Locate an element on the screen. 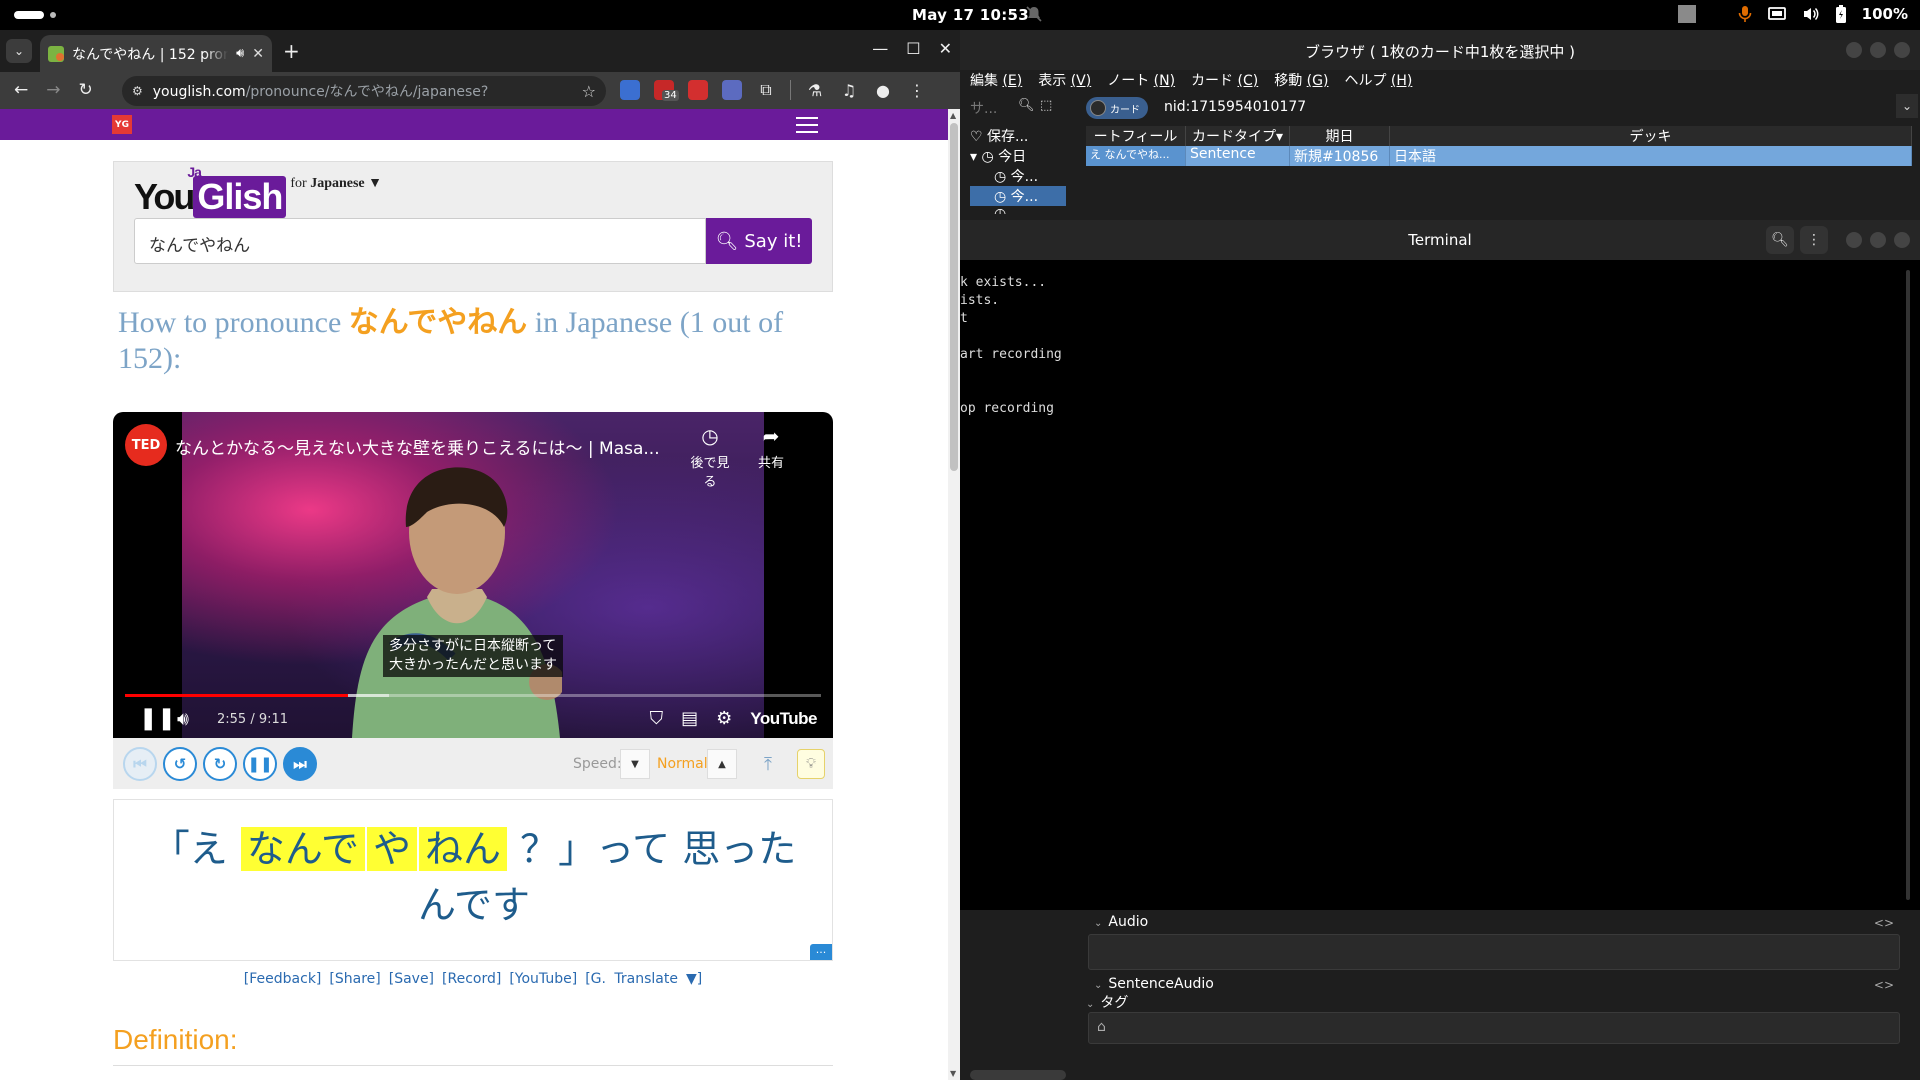  previous-clip-icon: ⏮ is located at coordinates (140, 764).